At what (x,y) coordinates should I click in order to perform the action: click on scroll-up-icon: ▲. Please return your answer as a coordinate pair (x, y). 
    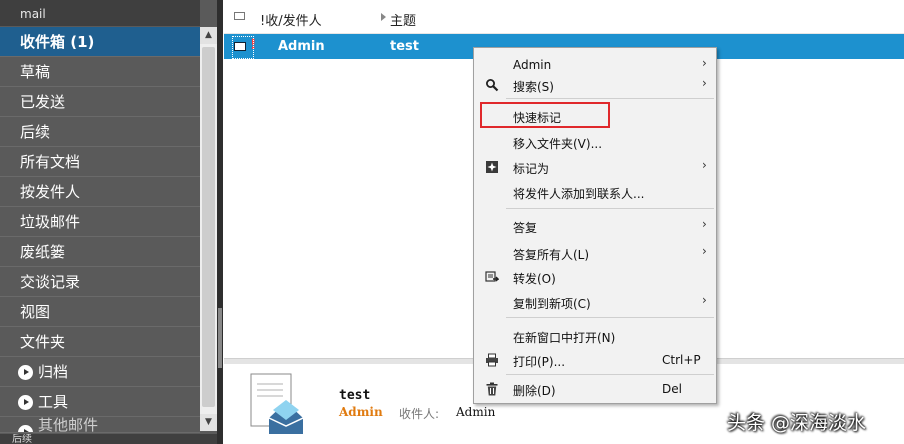
    Looking at the image, I should click on (208, 35).